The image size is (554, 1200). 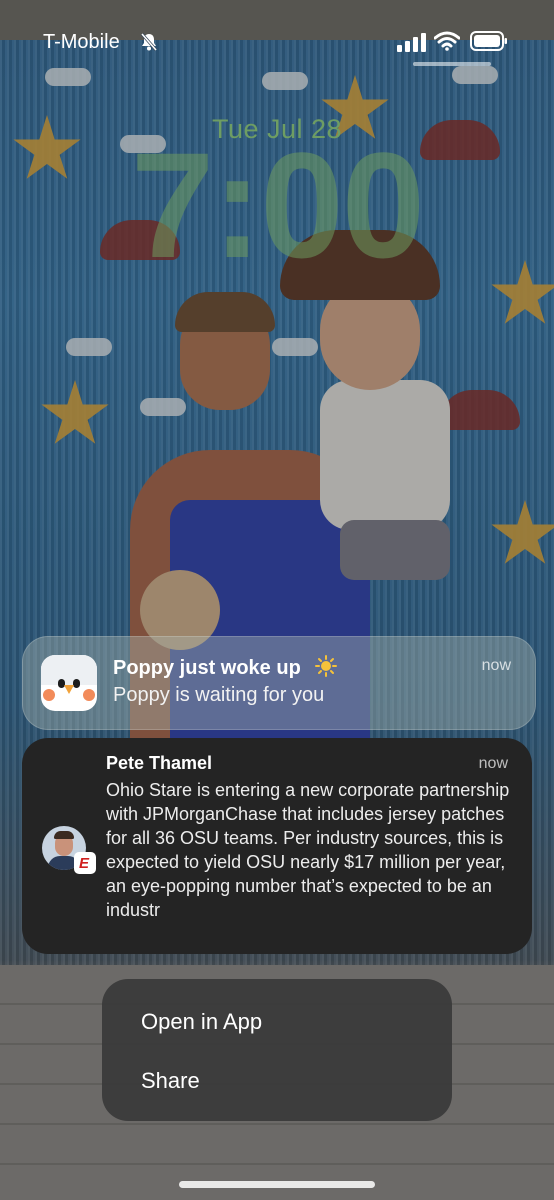 What do you see at coordinates (69, 683) in the screenshot?
I see `poppy-app-icon` at bounding box center [69, 683].